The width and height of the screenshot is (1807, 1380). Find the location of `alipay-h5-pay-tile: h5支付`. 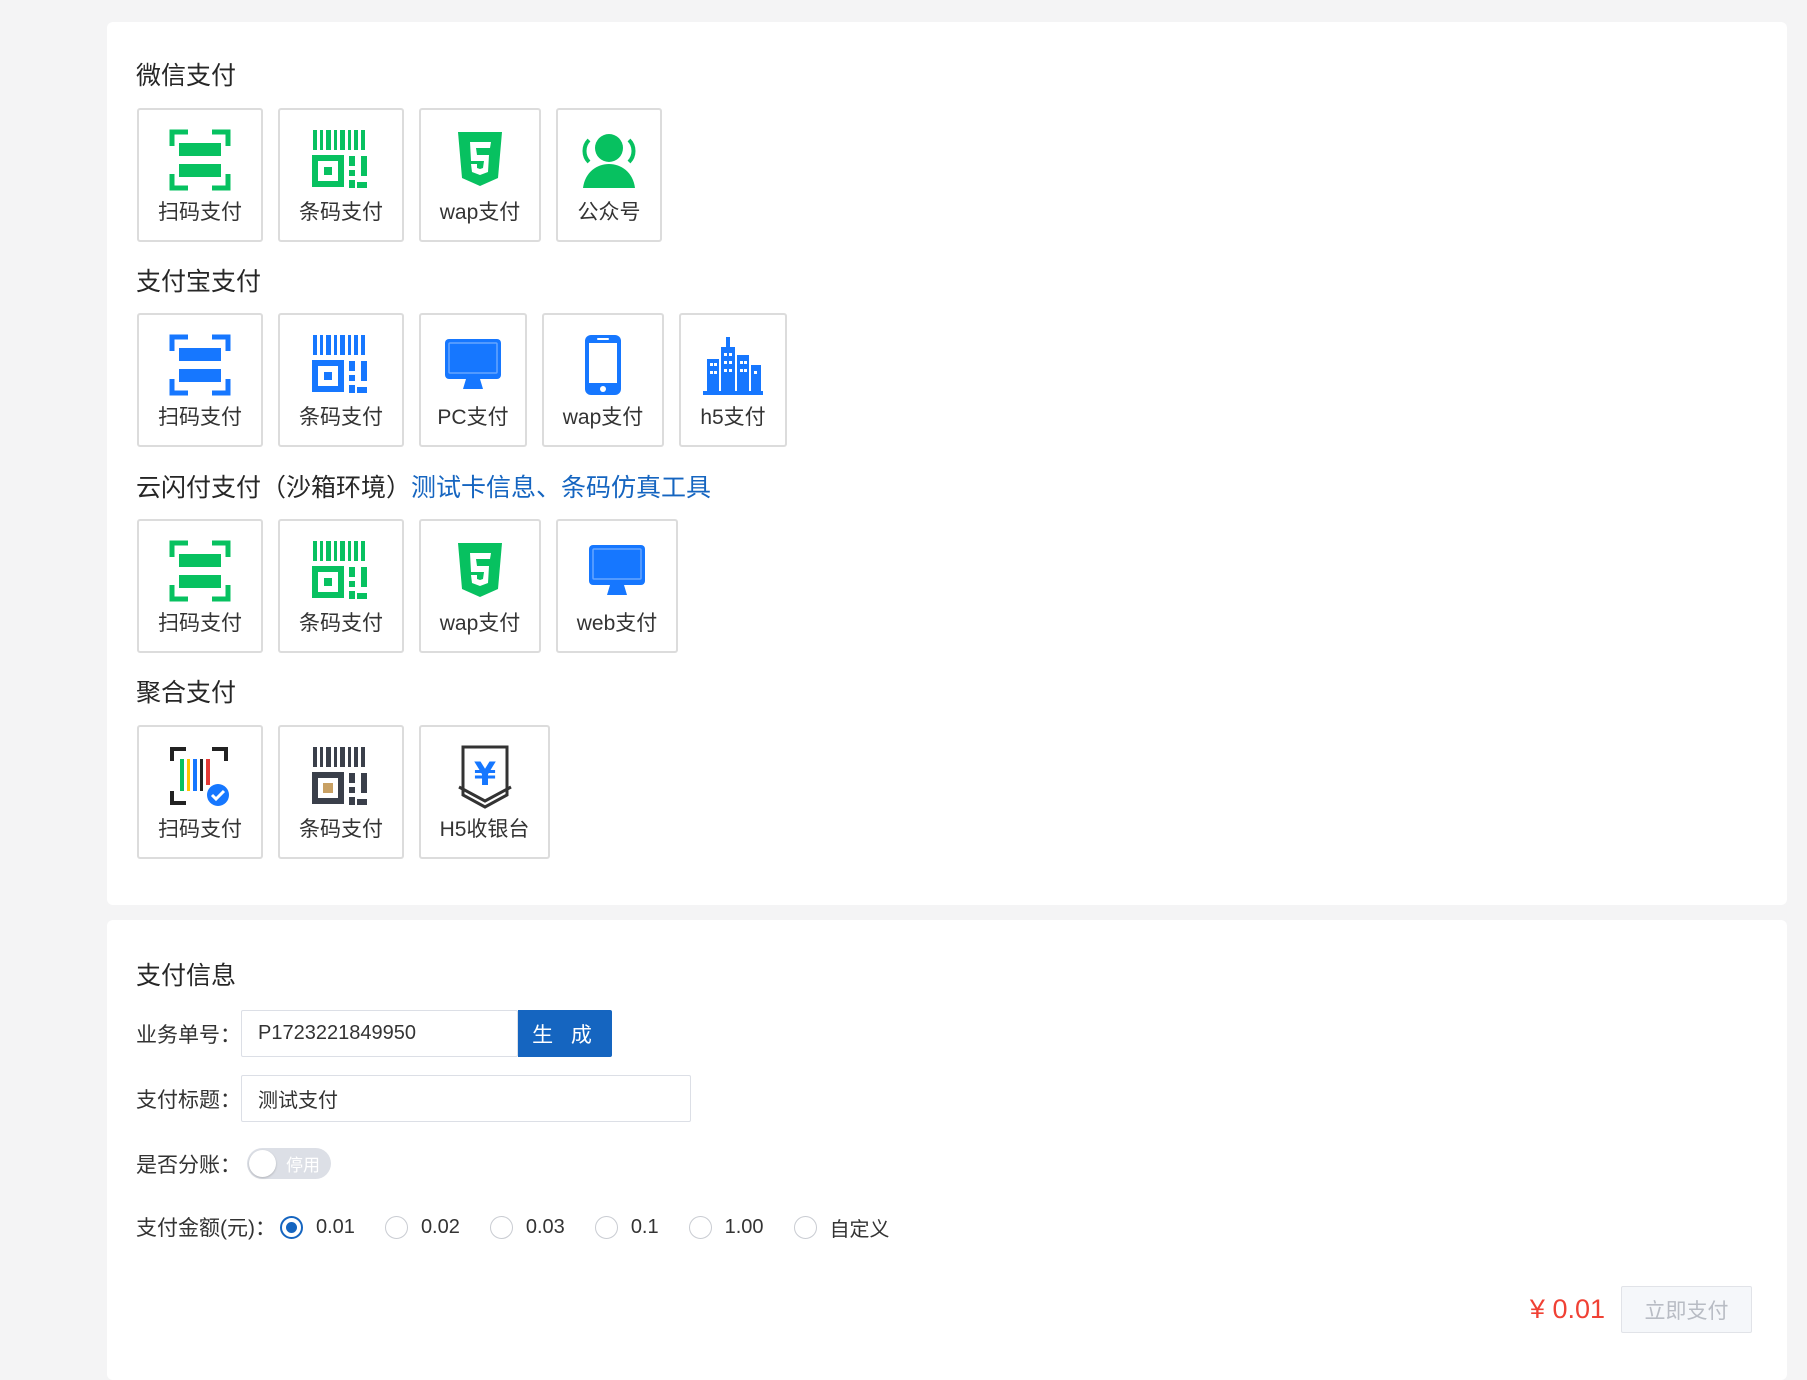

alipay-h5-pay-tile: h5支付 is located at coordinates (733, 380).